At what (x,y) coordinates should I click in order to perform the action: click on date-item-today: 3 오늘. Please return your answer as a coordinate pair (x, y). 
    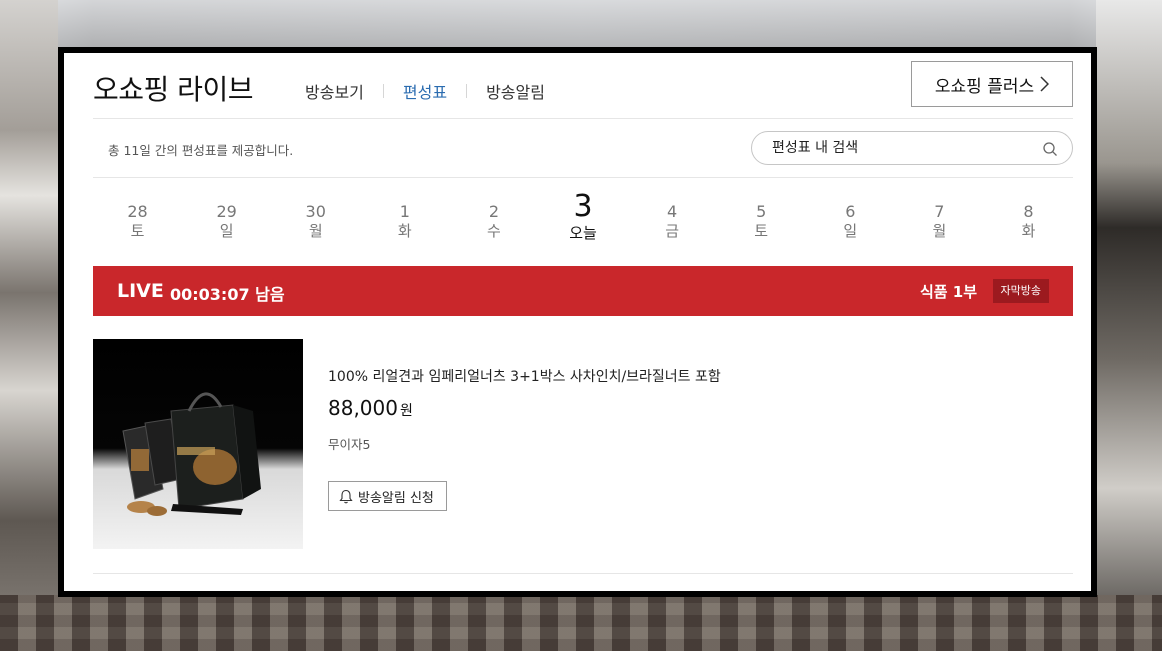
    Looking at the image, I should click on (582, 222).